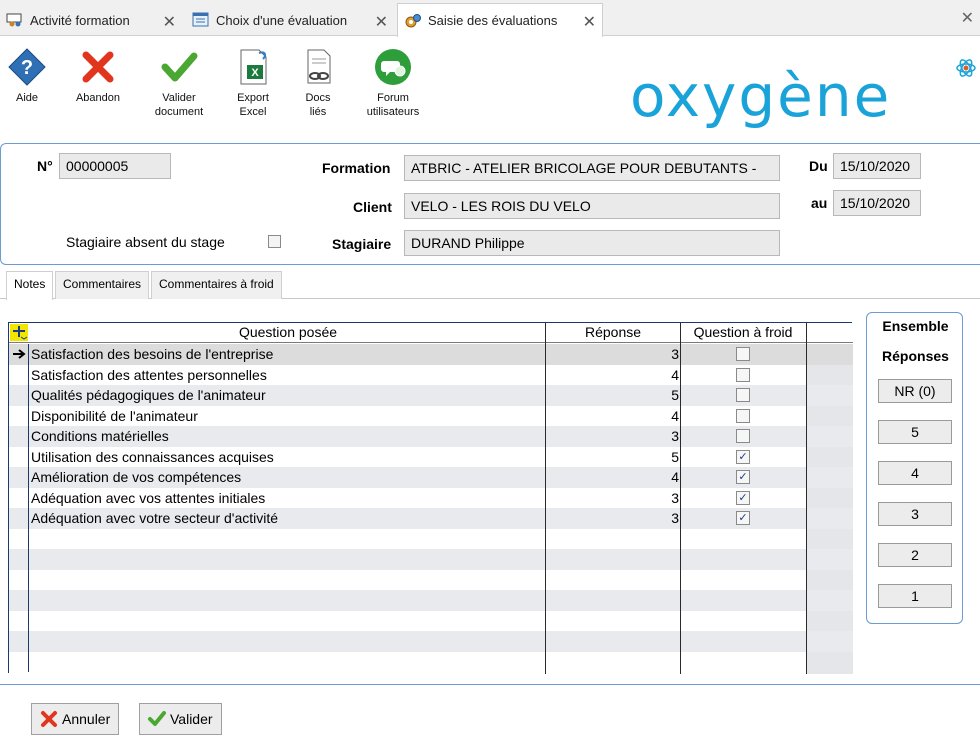  What do you see at coordinates (819, 203) in the screenshot?
I see `date-to-label: au` at bounding box center [819, 203].